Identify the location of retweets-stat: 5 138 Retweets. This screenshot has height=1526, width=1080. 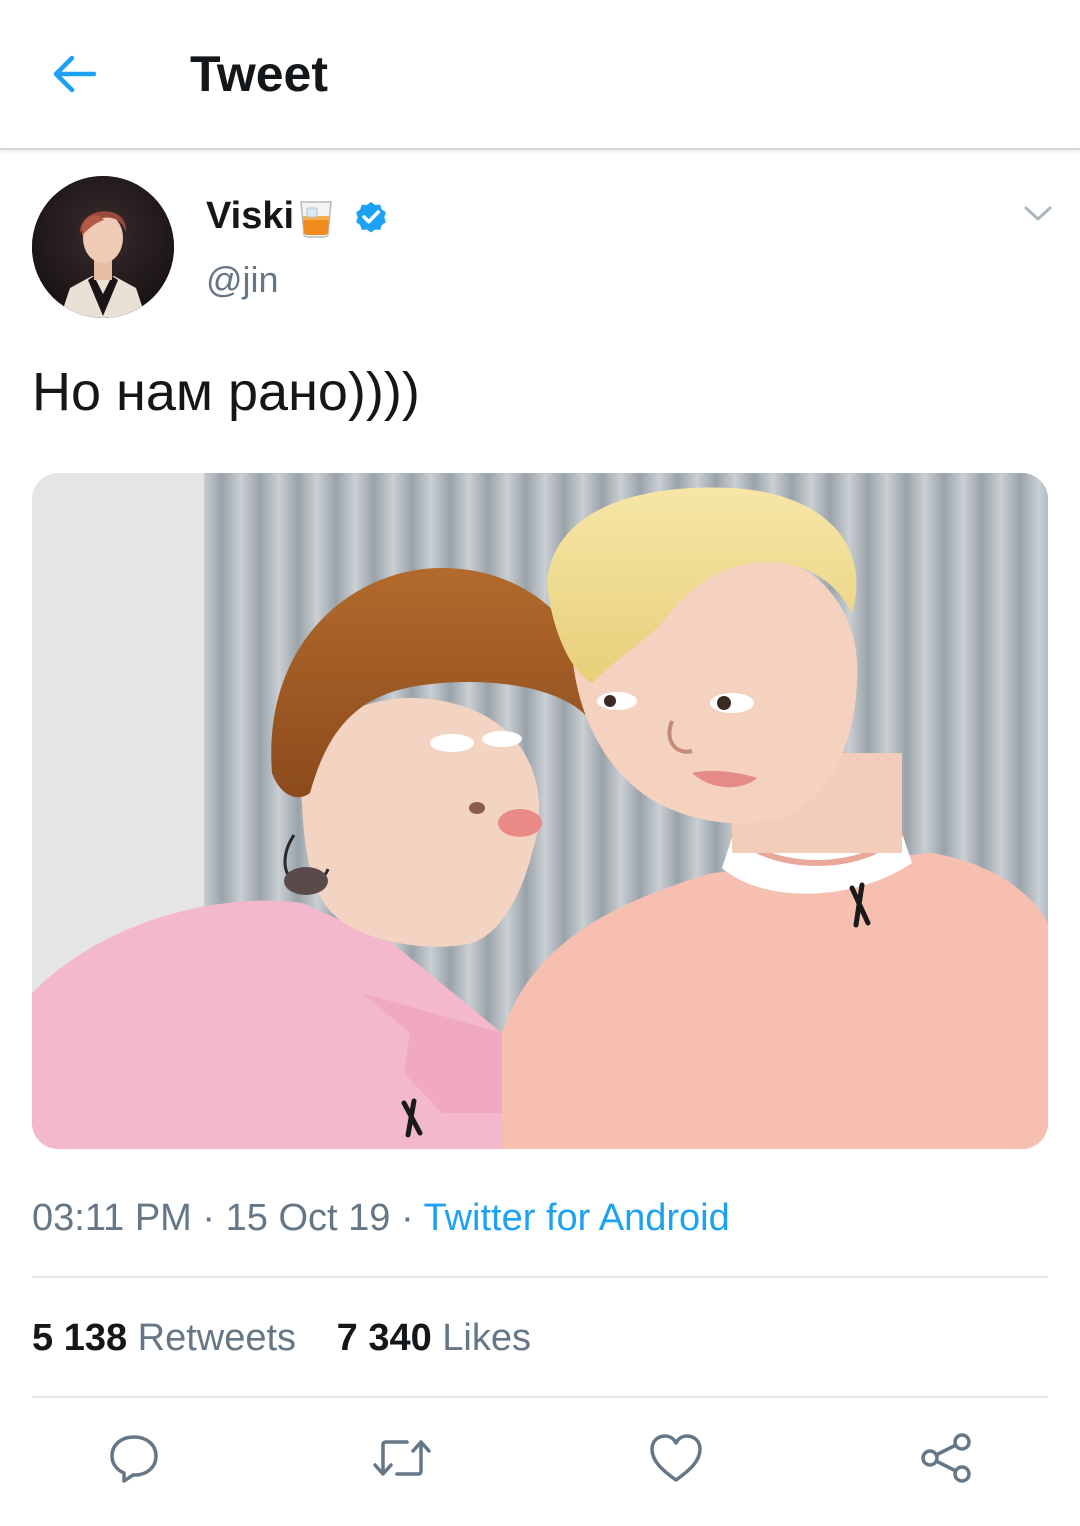
(169, 1338).